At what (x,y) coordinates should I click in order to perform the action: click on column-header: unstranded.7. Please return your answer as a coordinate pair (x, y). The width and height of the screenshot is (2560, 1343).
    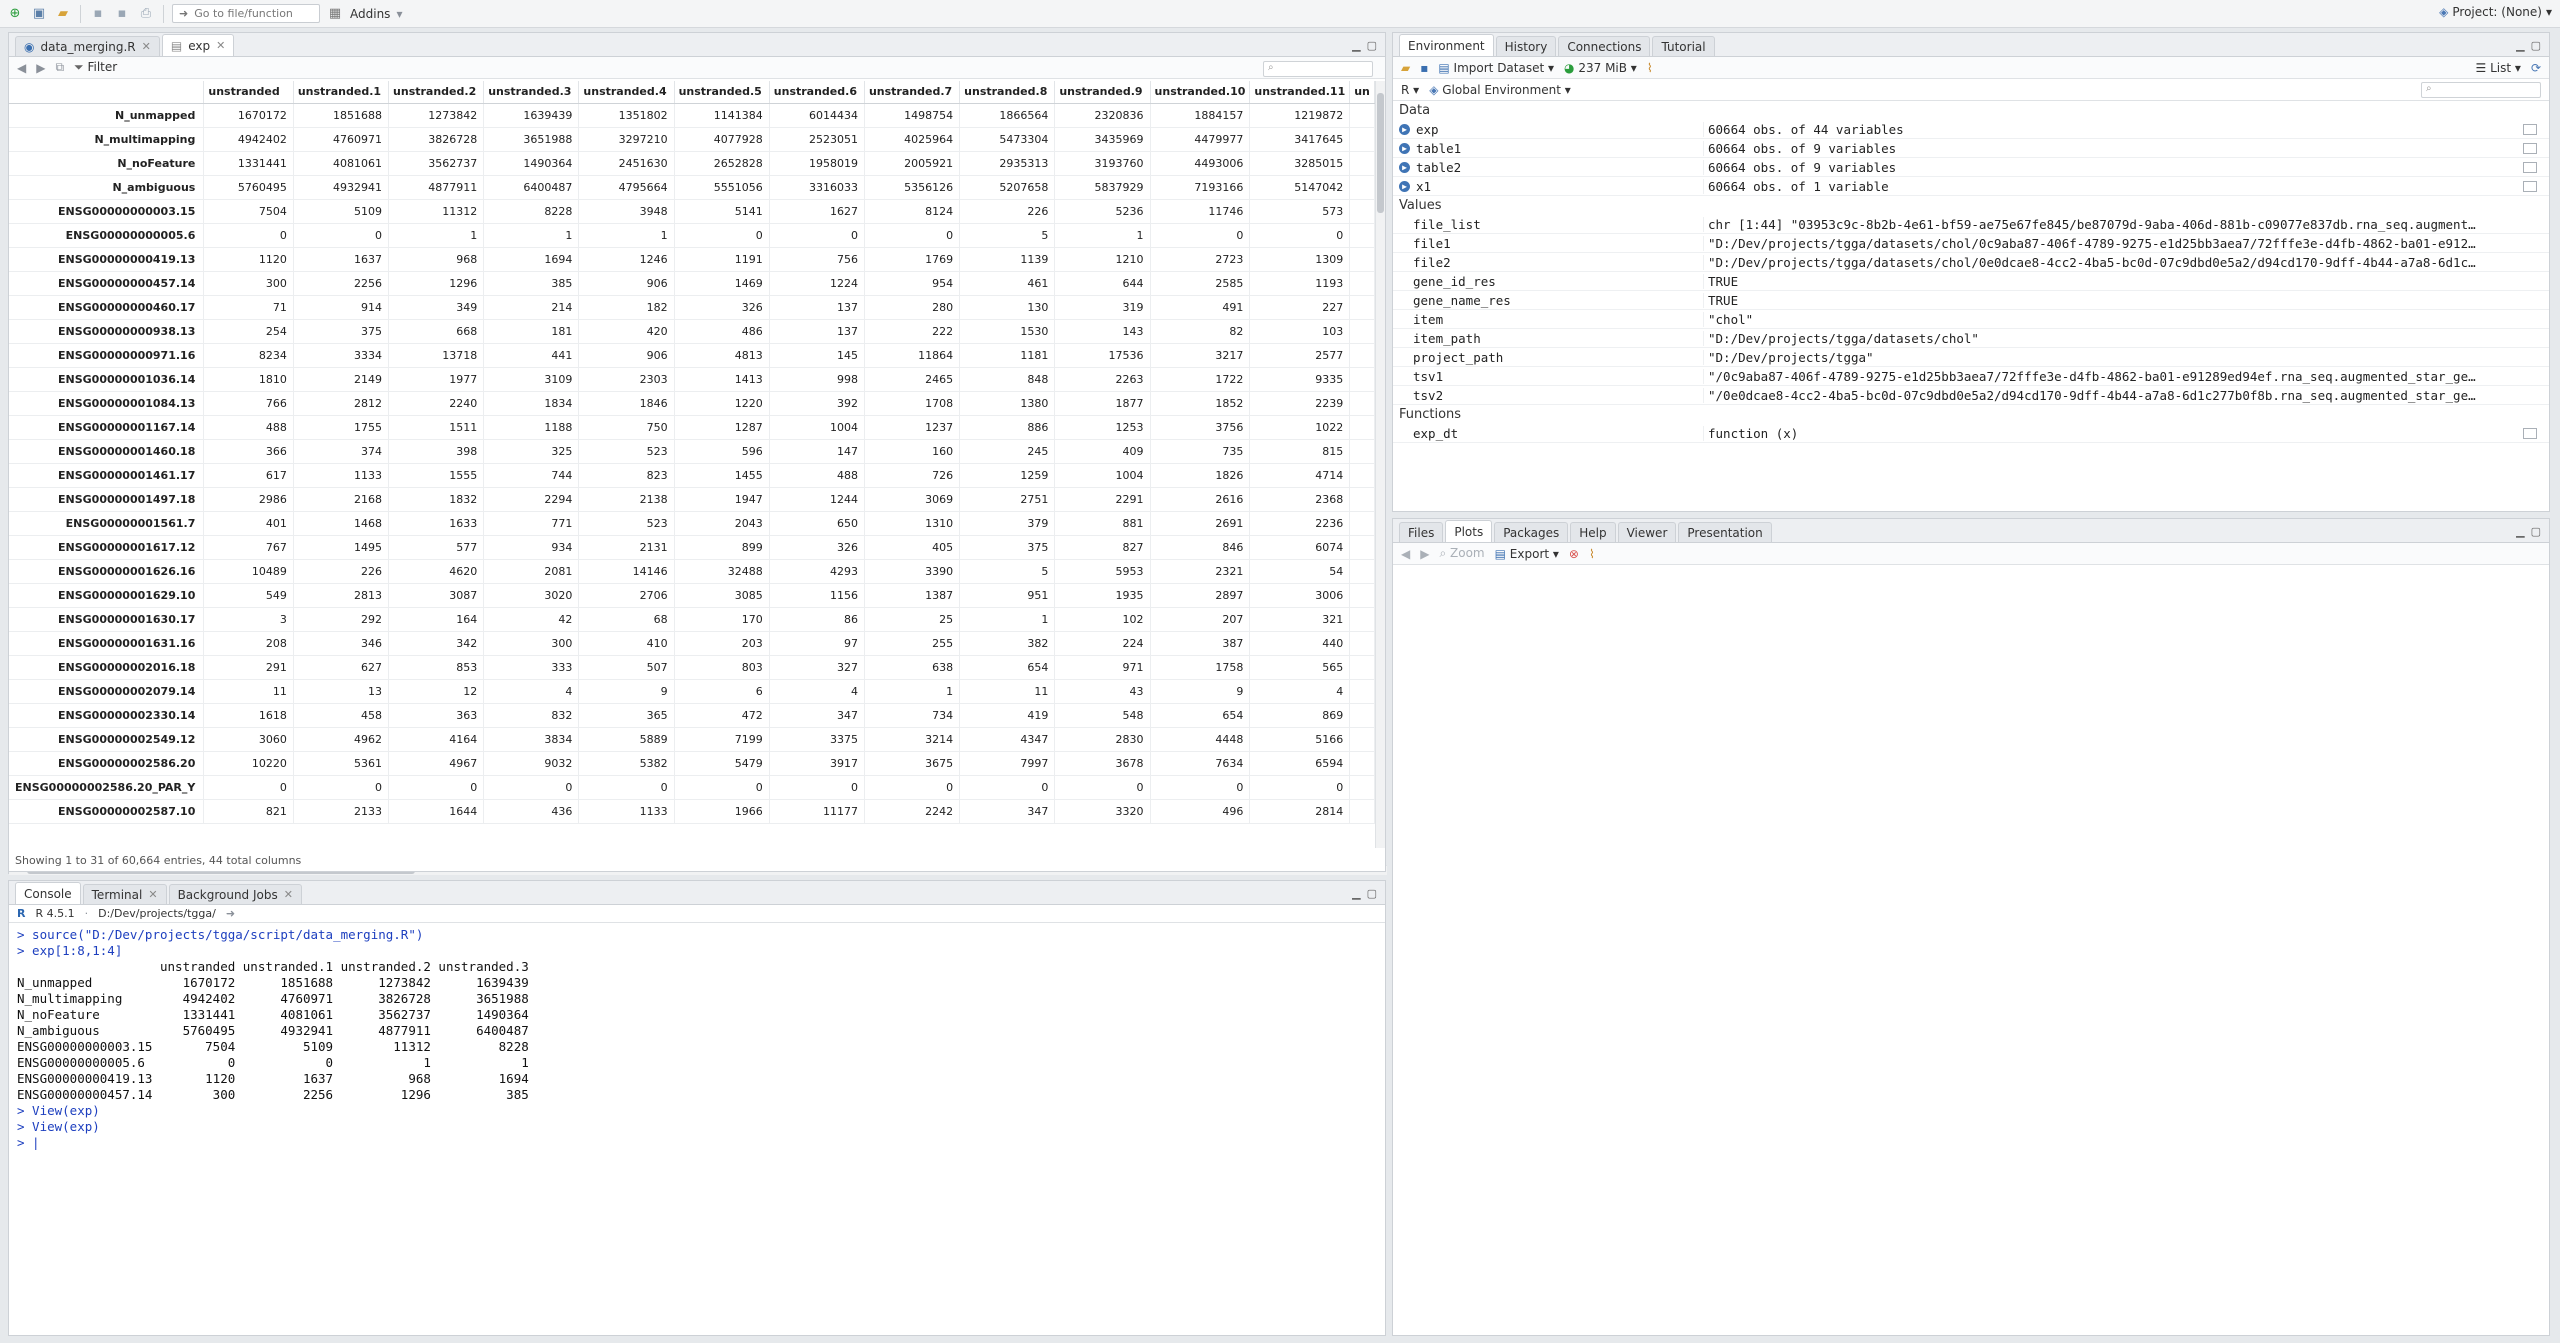
    Looking at the image, I should click on (912, 92).